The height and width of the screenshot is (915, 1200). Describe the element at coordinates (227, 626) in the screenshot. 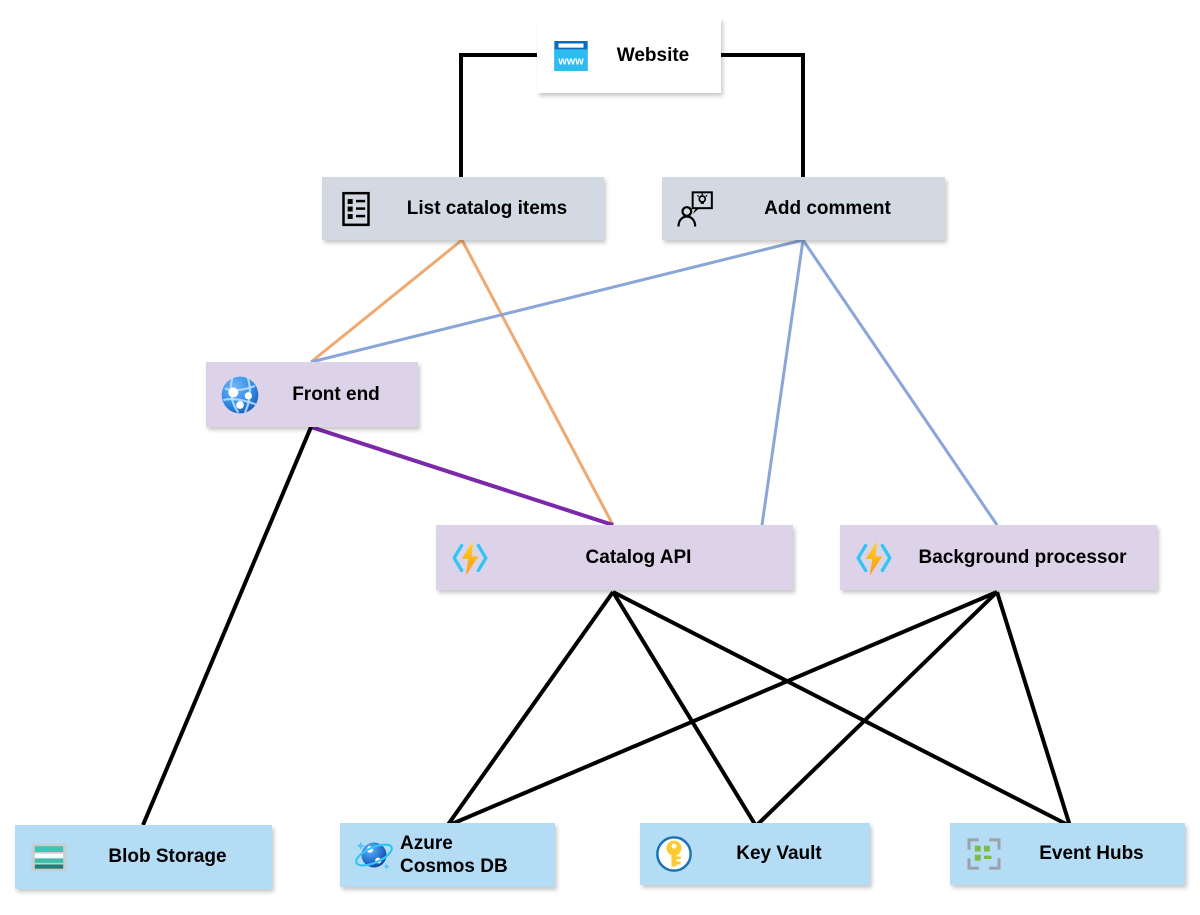

I see `edge-front-end-to-blob-storage` at that location.